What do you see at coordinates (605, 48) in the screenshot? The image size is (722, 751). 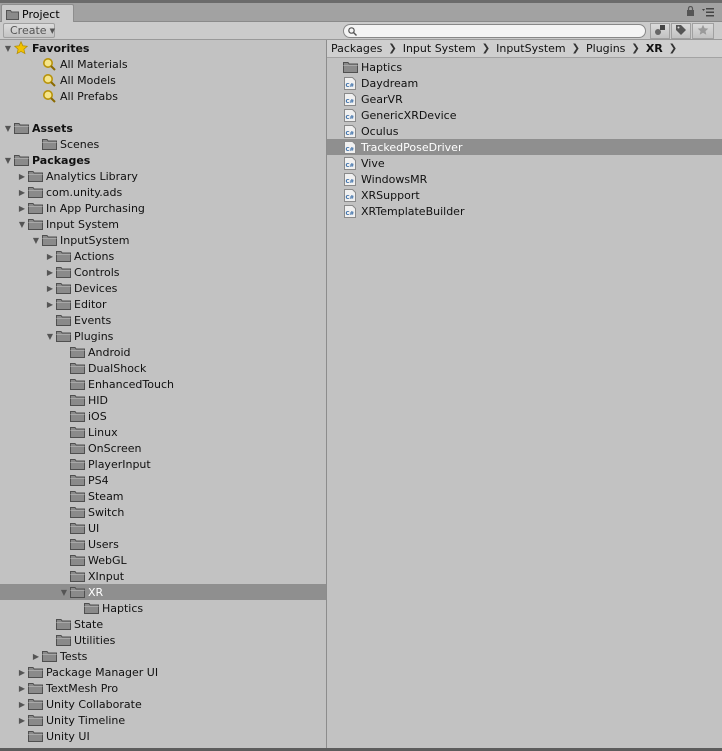 I see `breadcrumb-item: Plugins` at bounding box center [605, 48].